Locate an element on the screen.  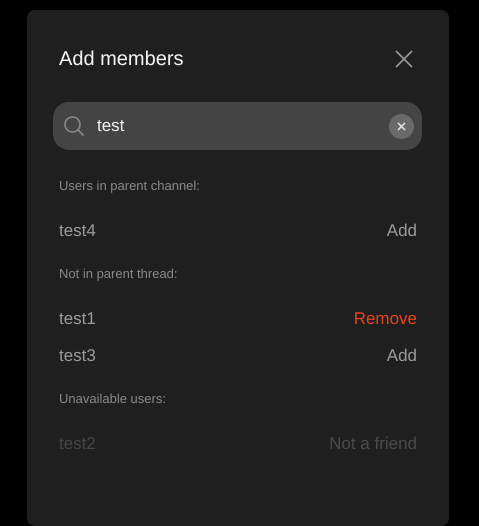
section-label: Not in parent thread: is located at coordinates (119, 274).